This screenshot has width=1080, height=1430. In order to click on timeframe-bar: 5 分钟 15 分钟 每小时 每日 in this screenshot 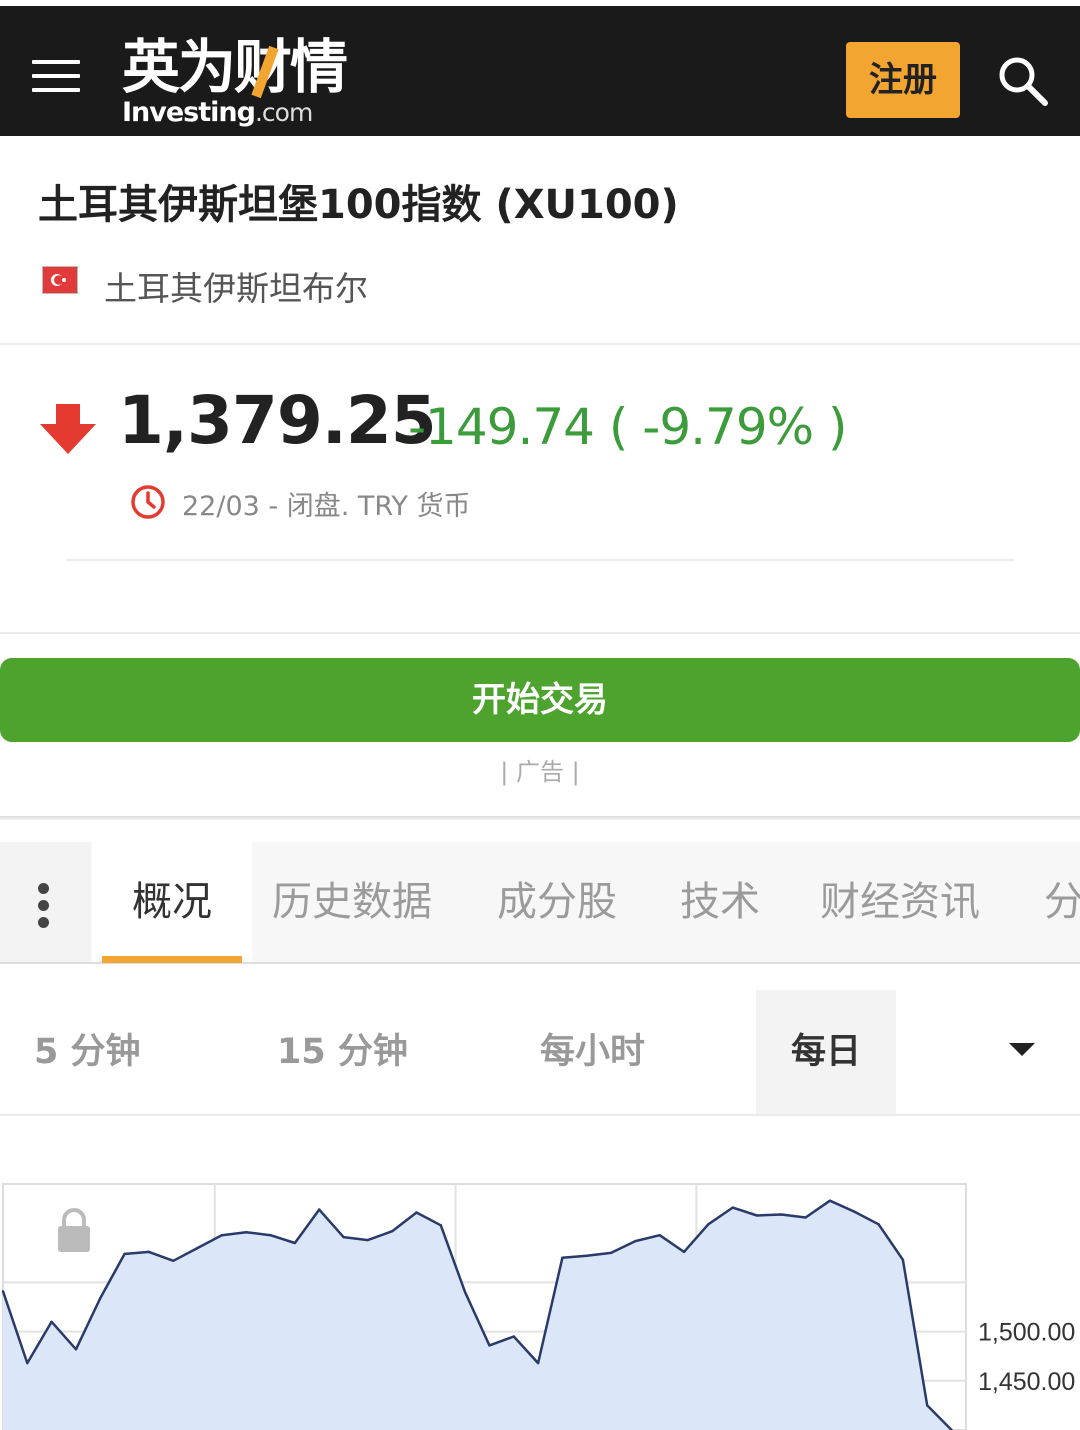, I will do `click(540, 1053)`.